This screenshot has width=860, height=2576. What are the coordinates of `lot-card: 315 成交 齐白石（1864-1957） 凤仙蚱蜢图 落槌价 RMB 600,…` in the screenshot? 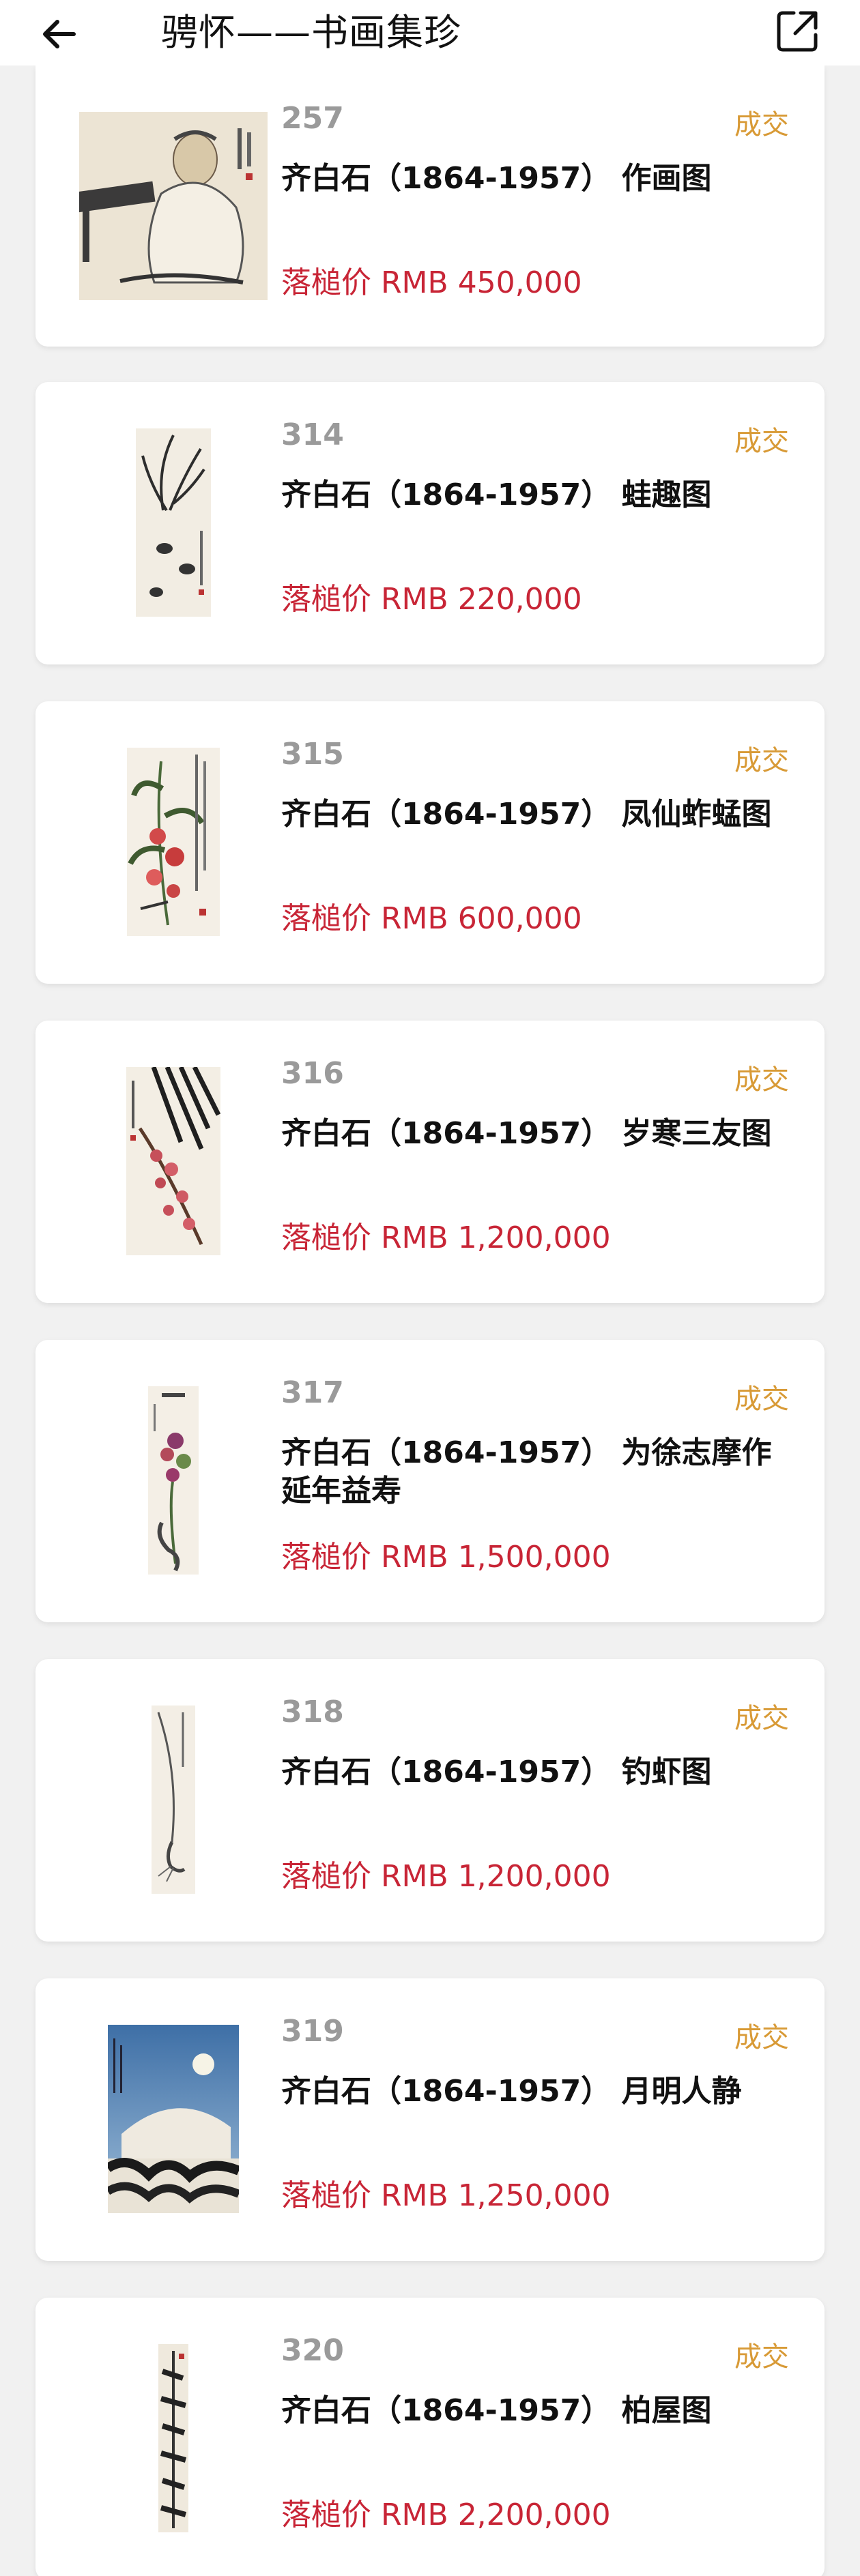 It's located at (430, 842).